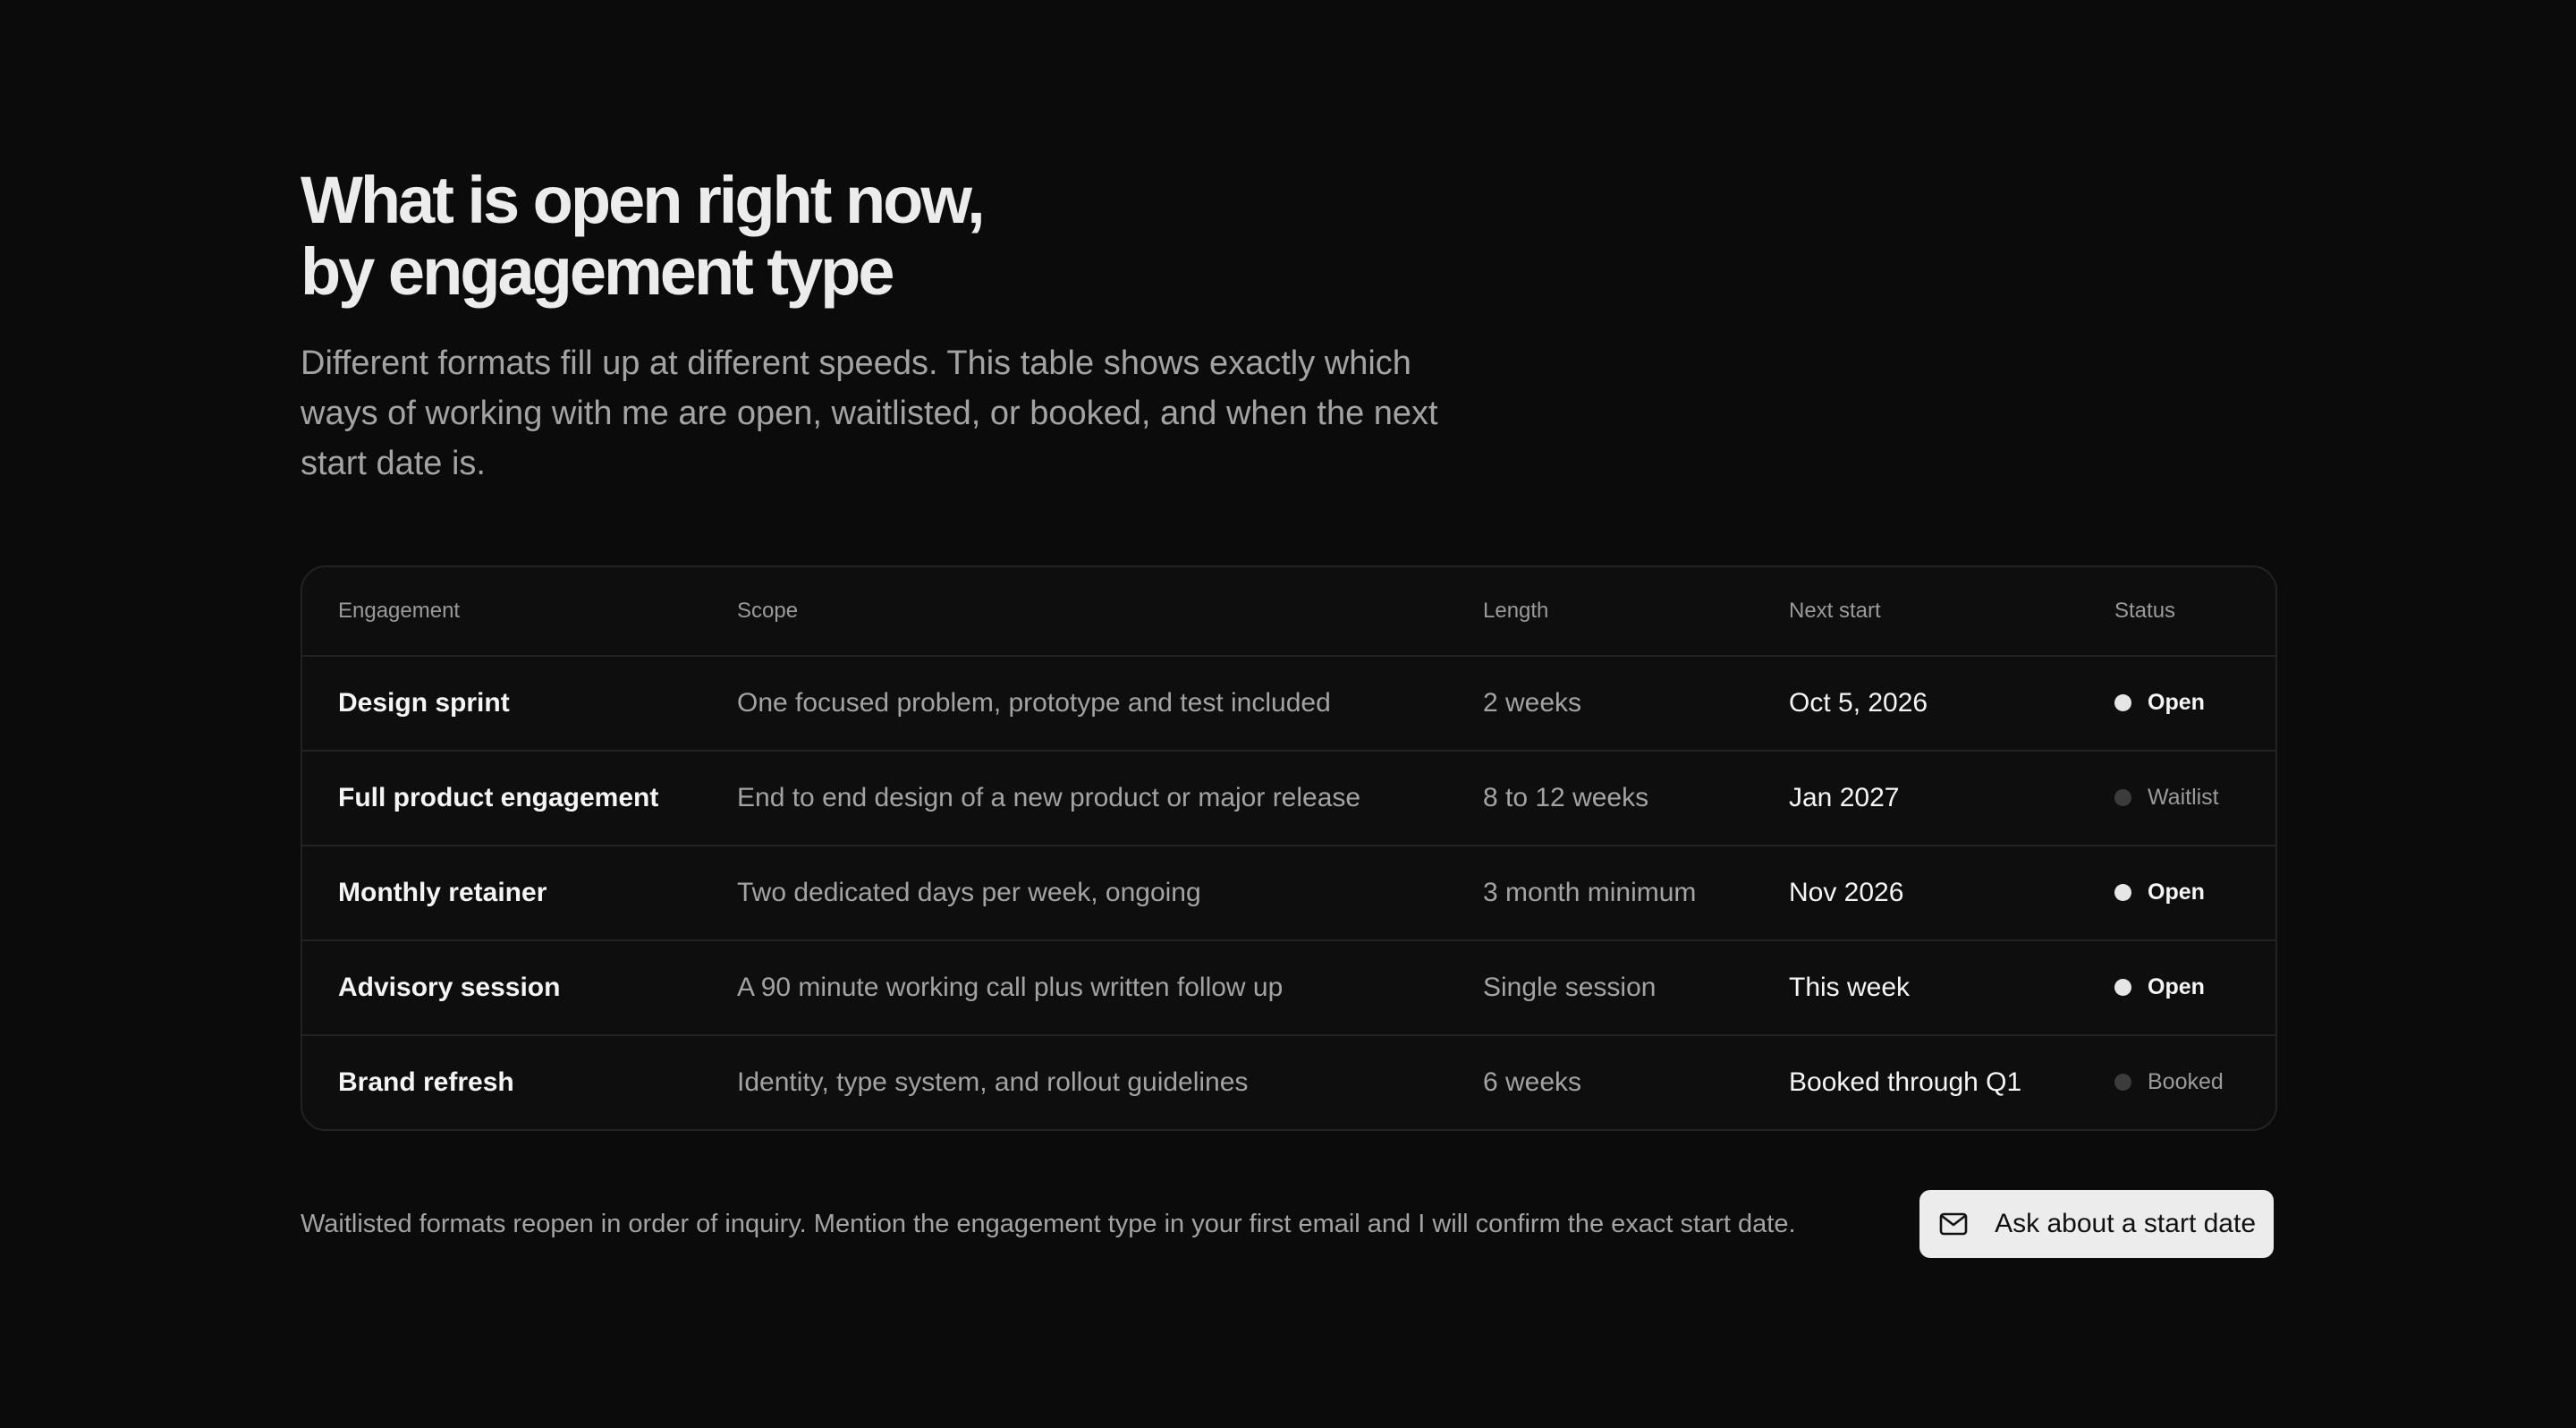  I want to click on engagement-cell: Brand refresh, so click(426, 1082).